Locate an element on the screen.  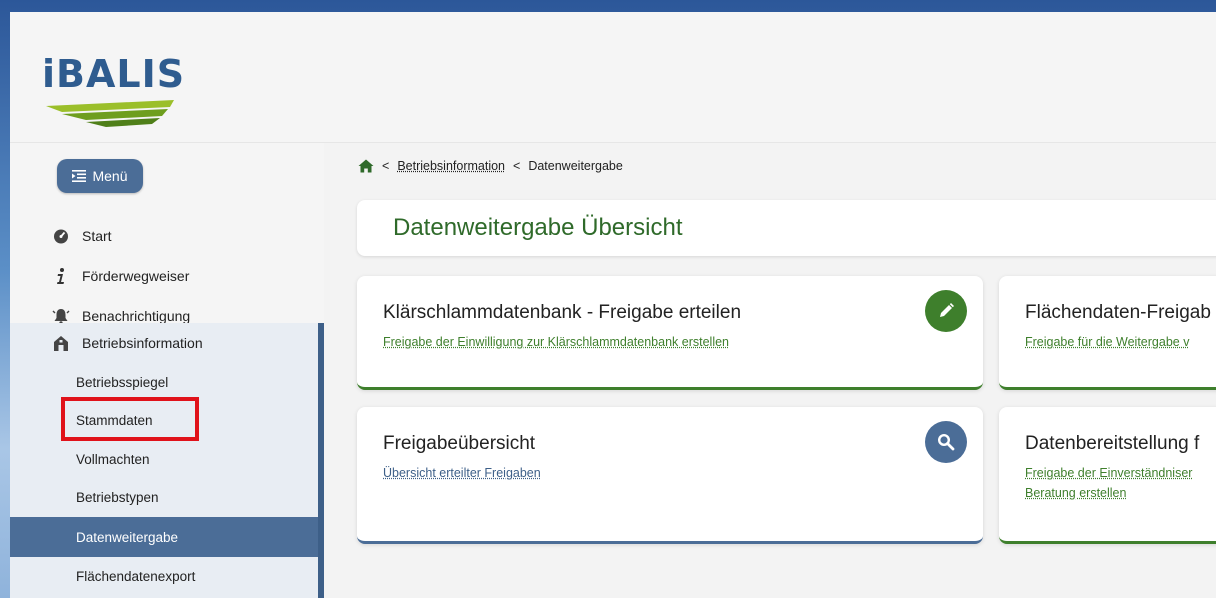
card-title: Flächendaten-Freigab is located at coordinates (1118, 312).